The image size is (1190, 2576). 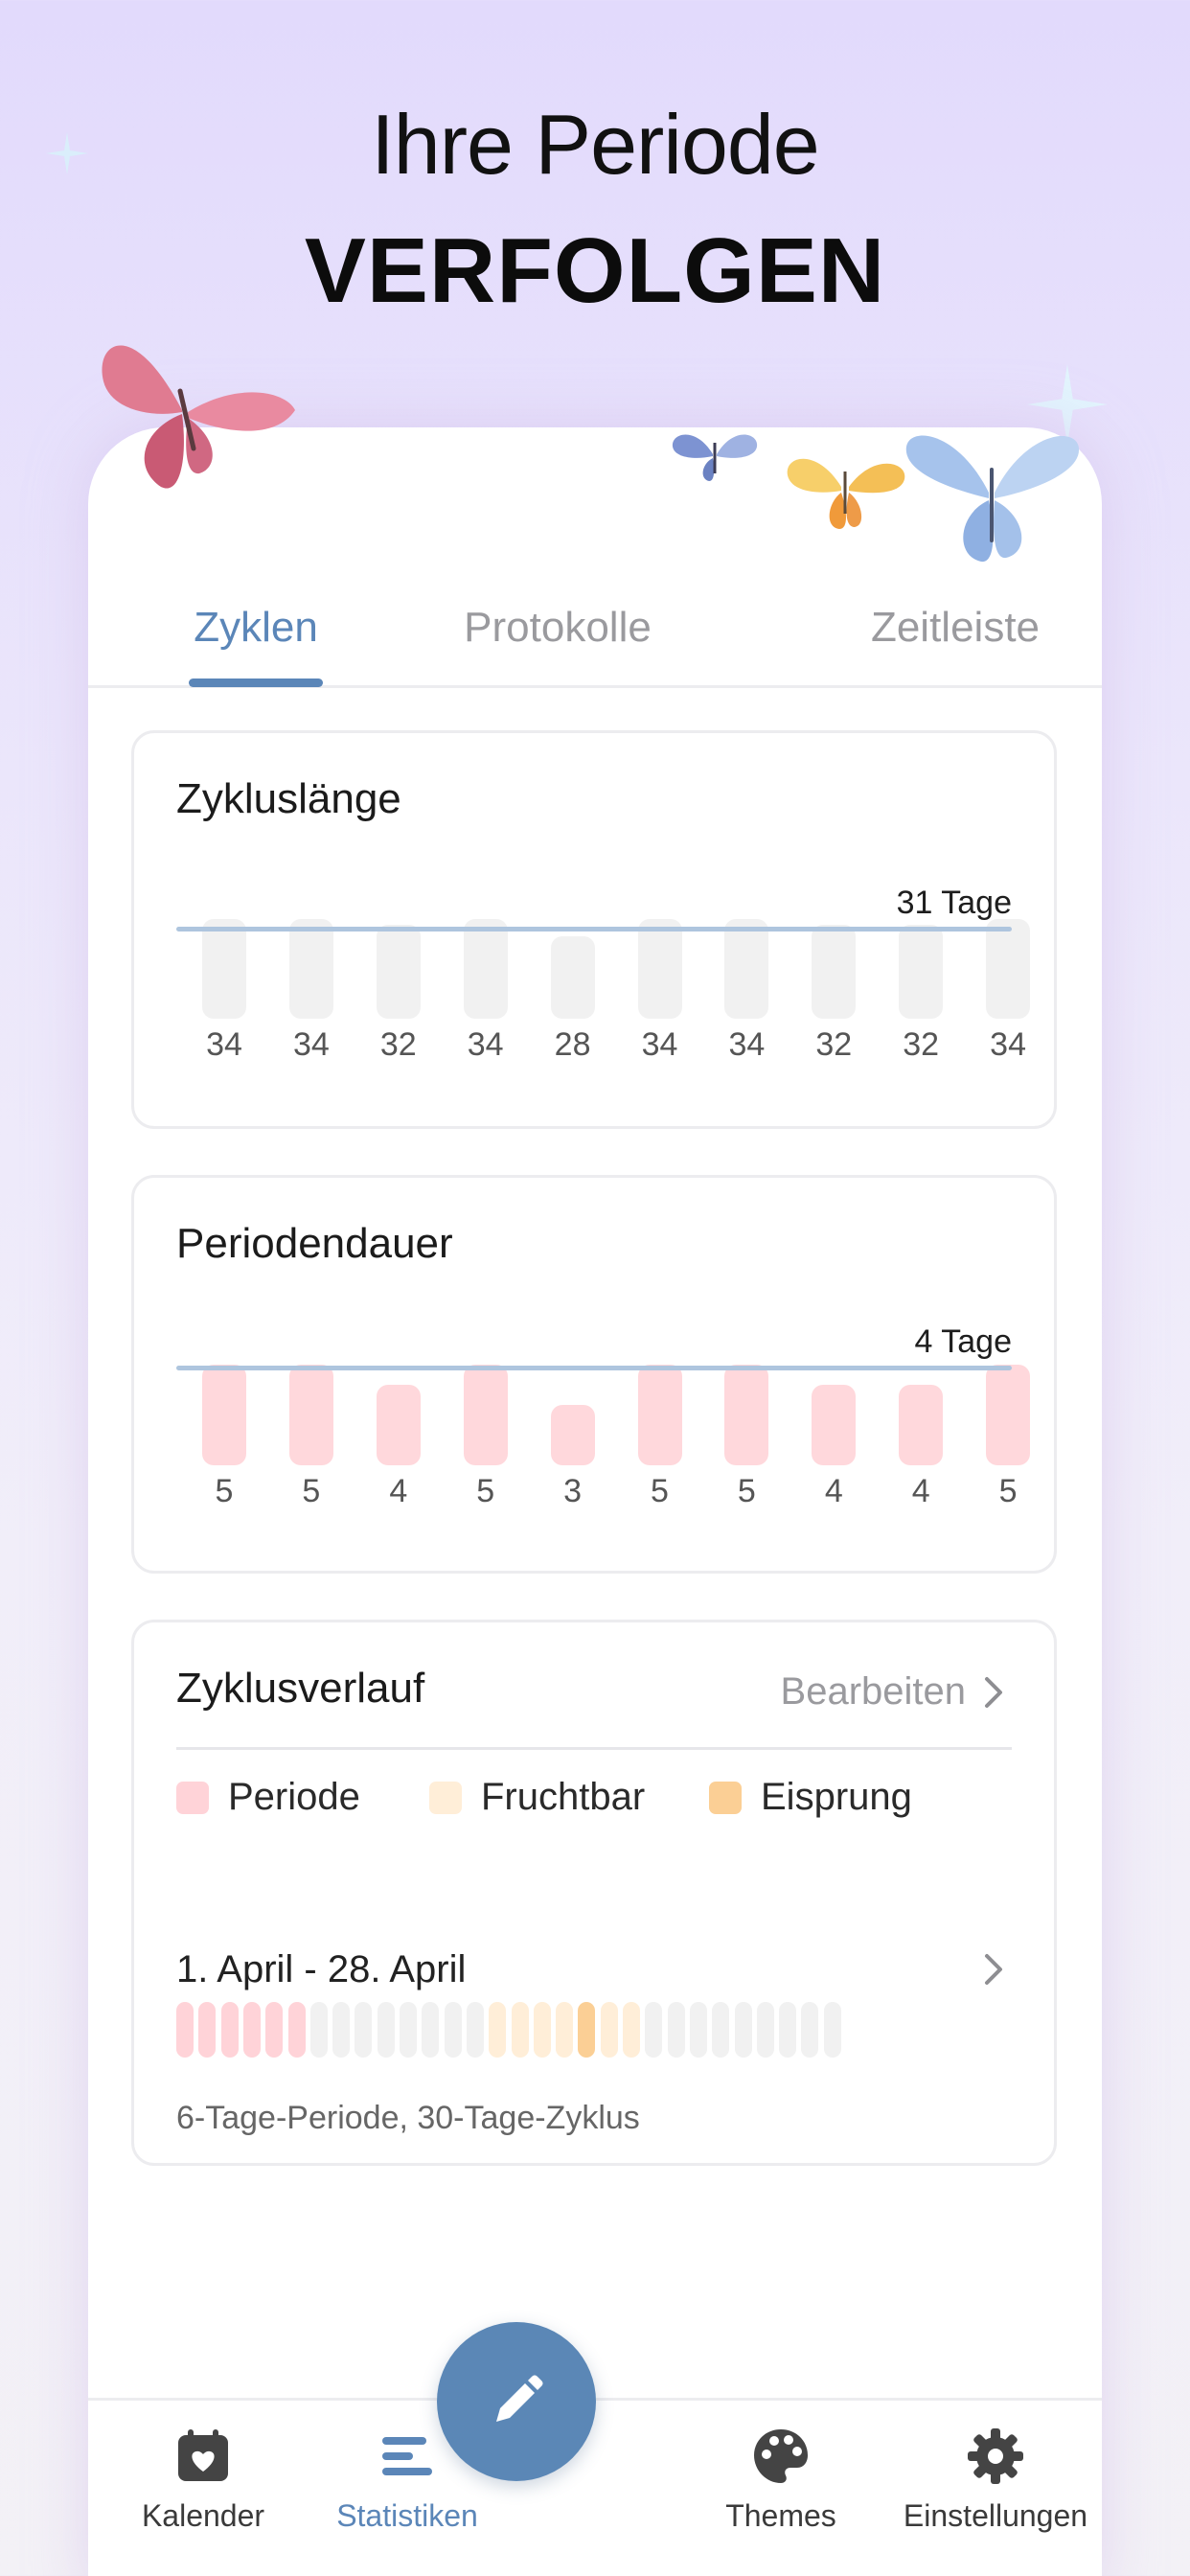 I want to click on tab-protokolle: Protokolle, so click(x=558, y=634).